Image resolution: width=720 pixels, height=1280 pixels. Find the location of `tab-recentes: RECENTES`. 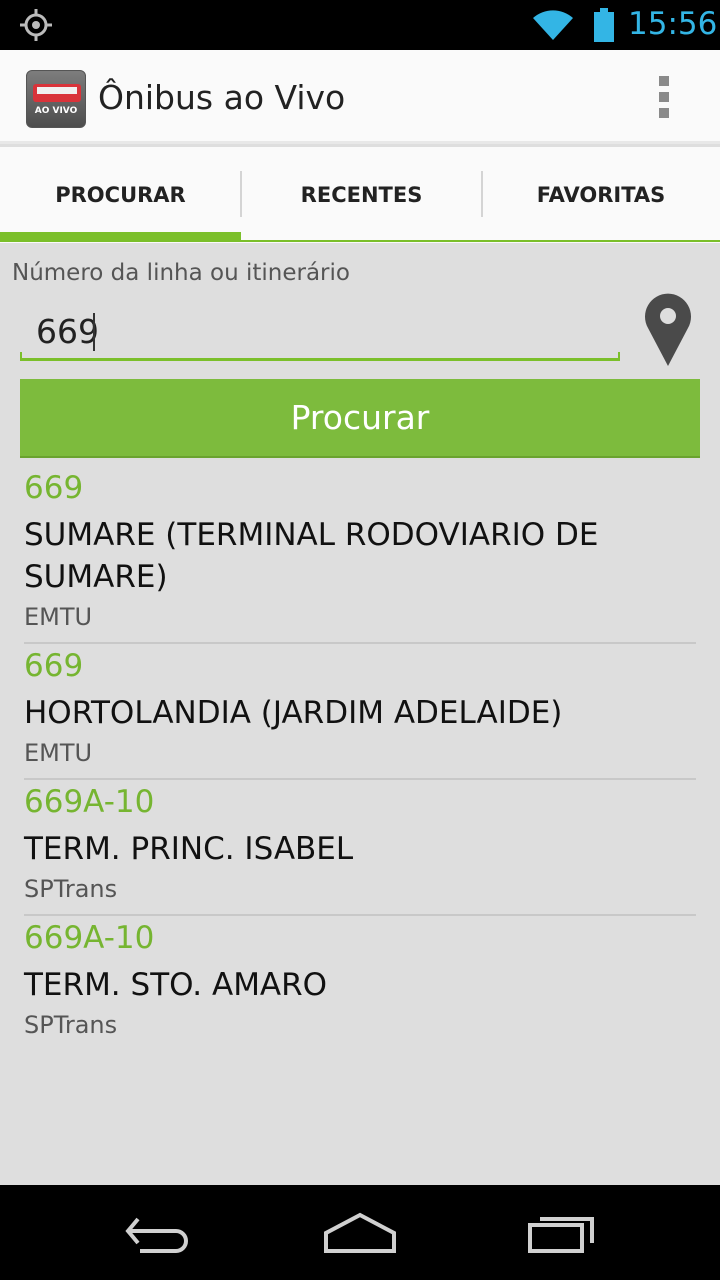

tab-recentes: RECENTES is located at coordinates (362, 195).